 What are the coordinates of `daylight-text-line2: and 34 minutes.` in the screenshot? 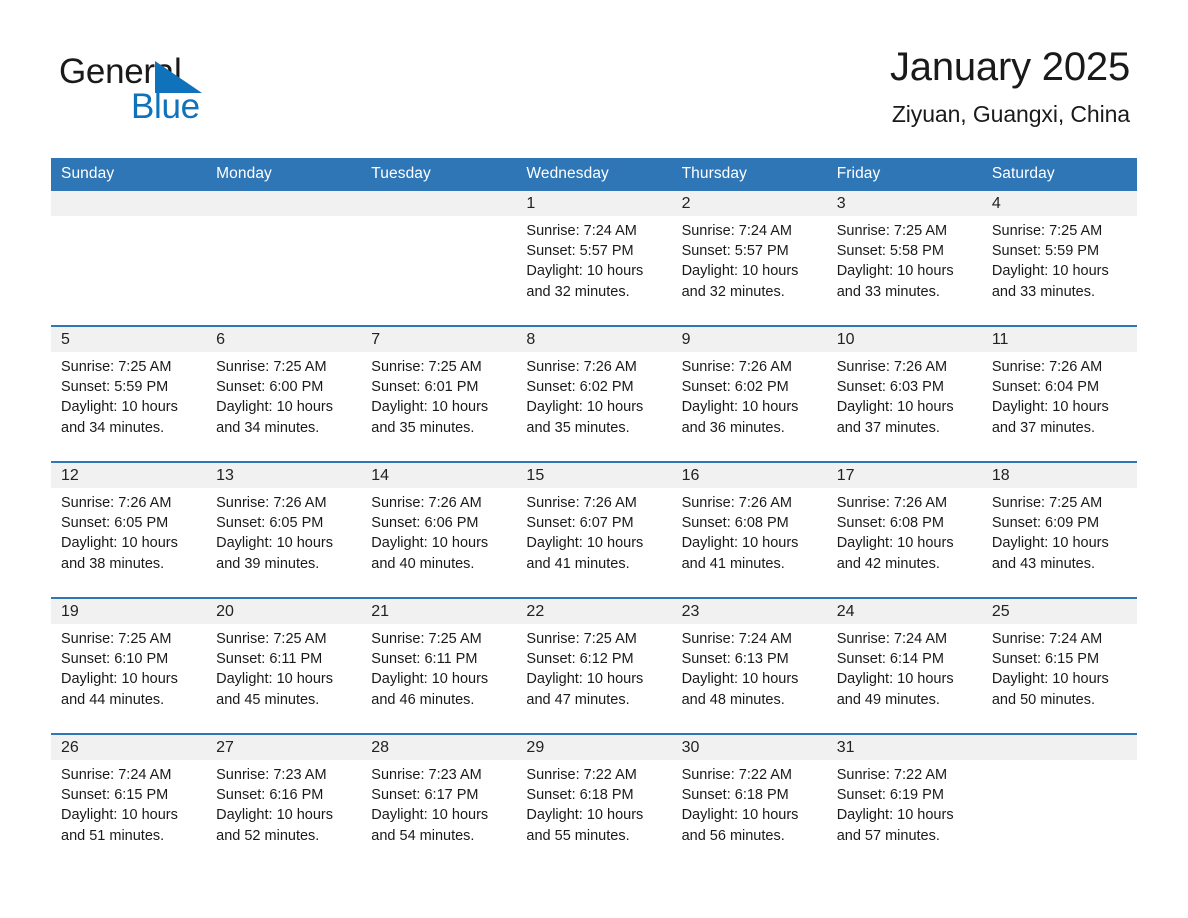 It's located at (268, 427).